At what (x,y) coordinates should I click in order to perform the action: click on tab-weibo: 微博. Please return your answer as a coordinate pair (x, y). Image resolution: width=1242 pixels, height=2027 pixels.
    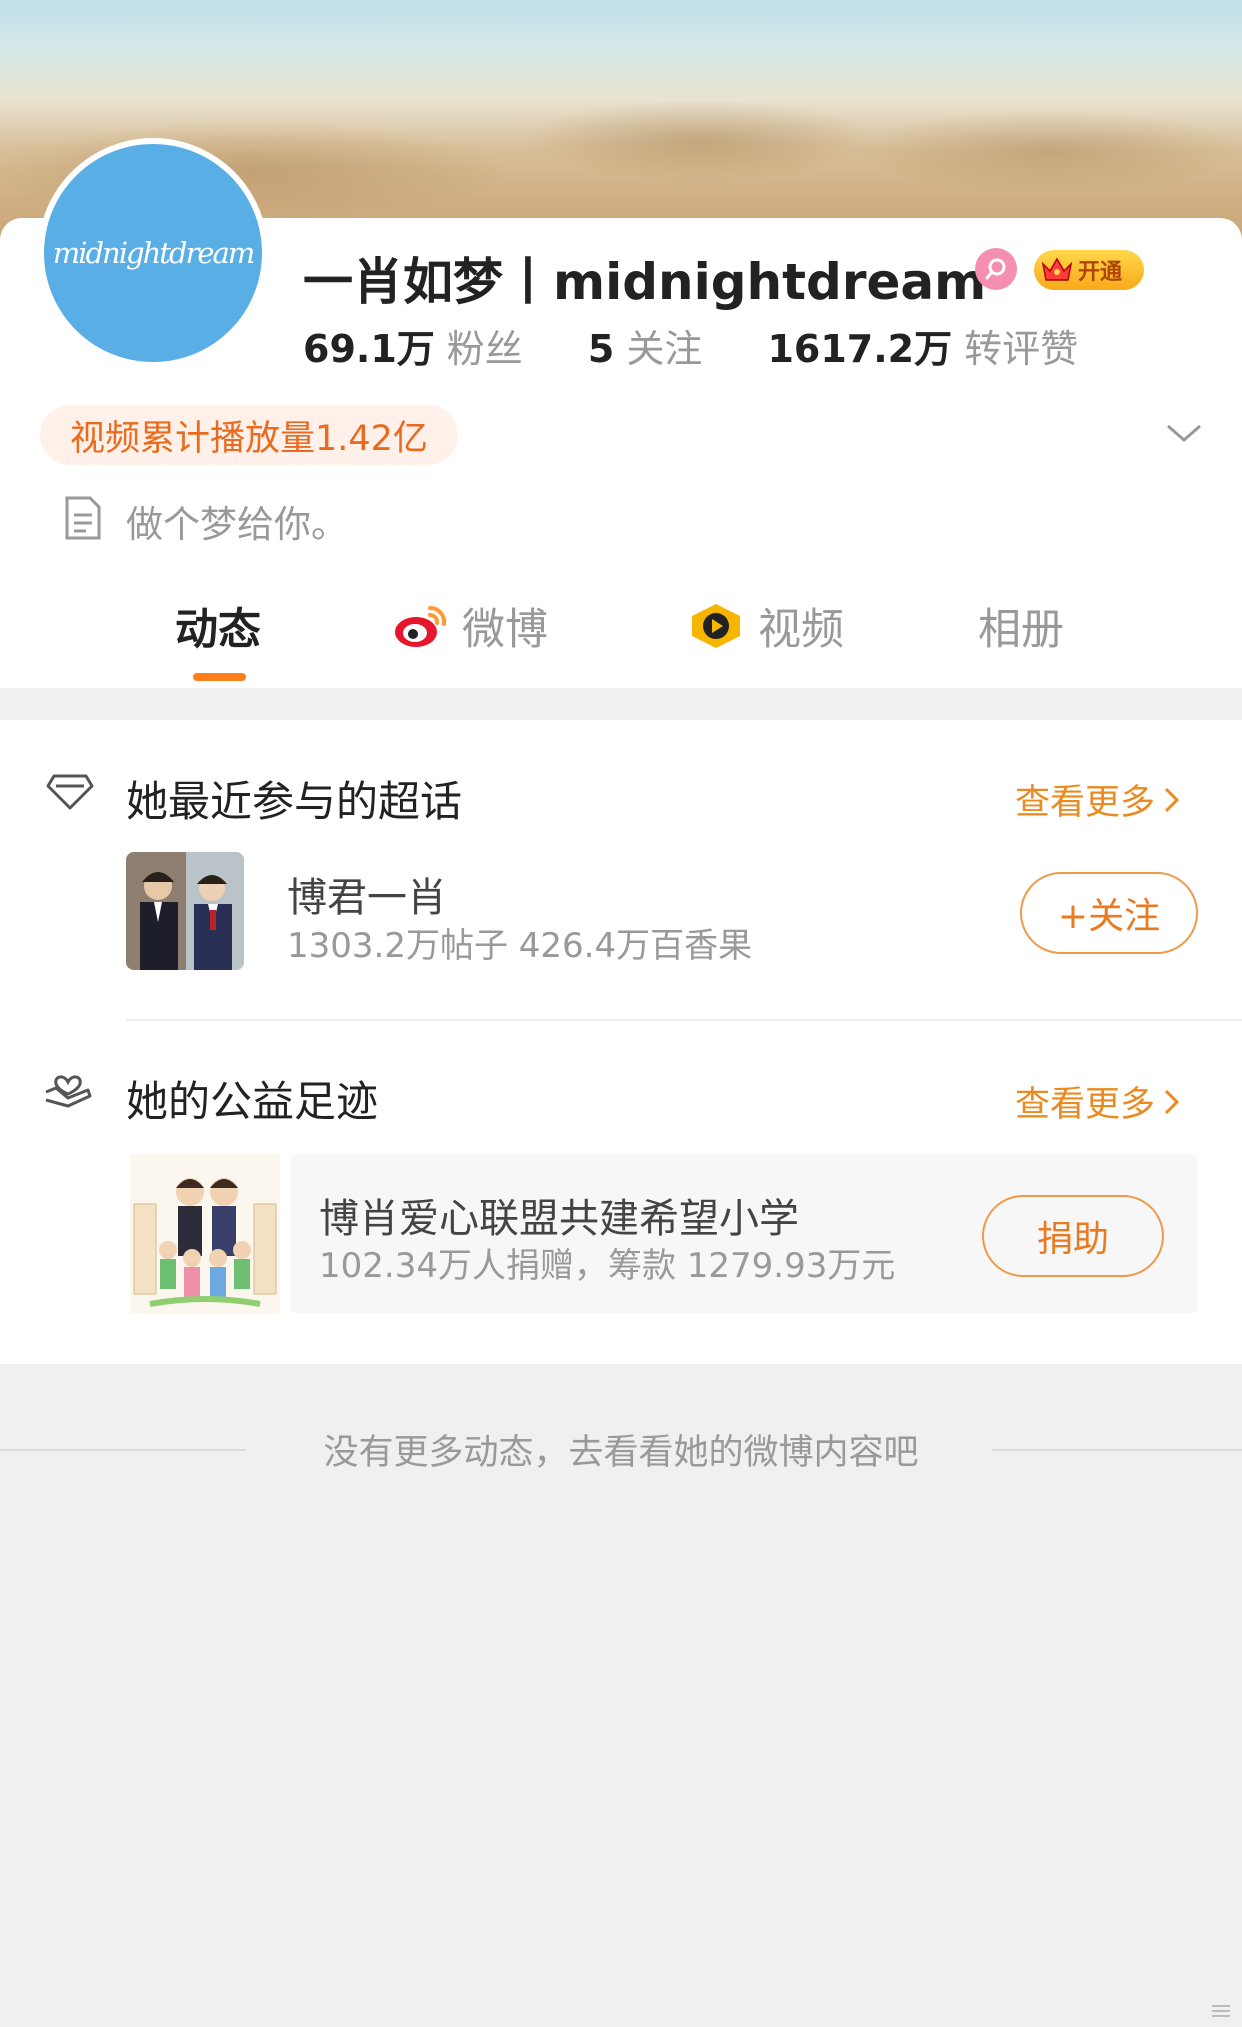
    Looking at the image, I should click on (470, 626).